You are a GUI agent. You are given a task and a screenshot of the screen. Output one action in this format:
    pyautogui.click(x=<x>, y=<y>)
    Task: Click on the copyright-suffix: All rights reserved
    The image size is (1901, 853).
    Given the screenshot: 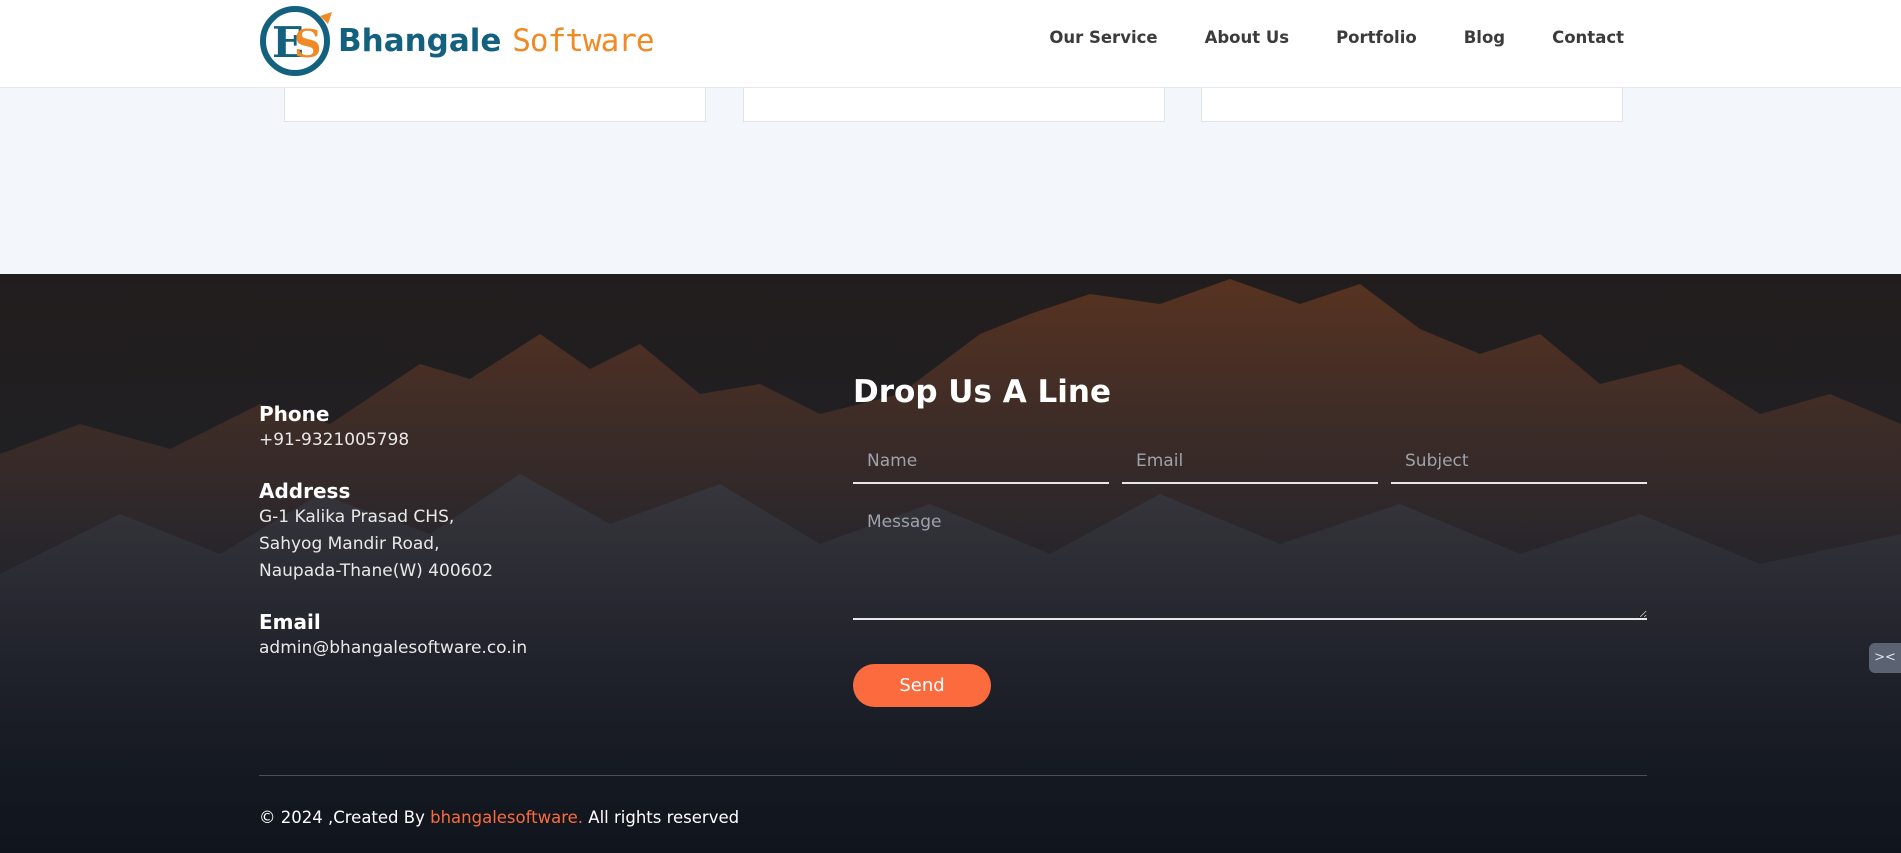 What is the action you would take?
    pyautogui.click(x=661, y=817)
    